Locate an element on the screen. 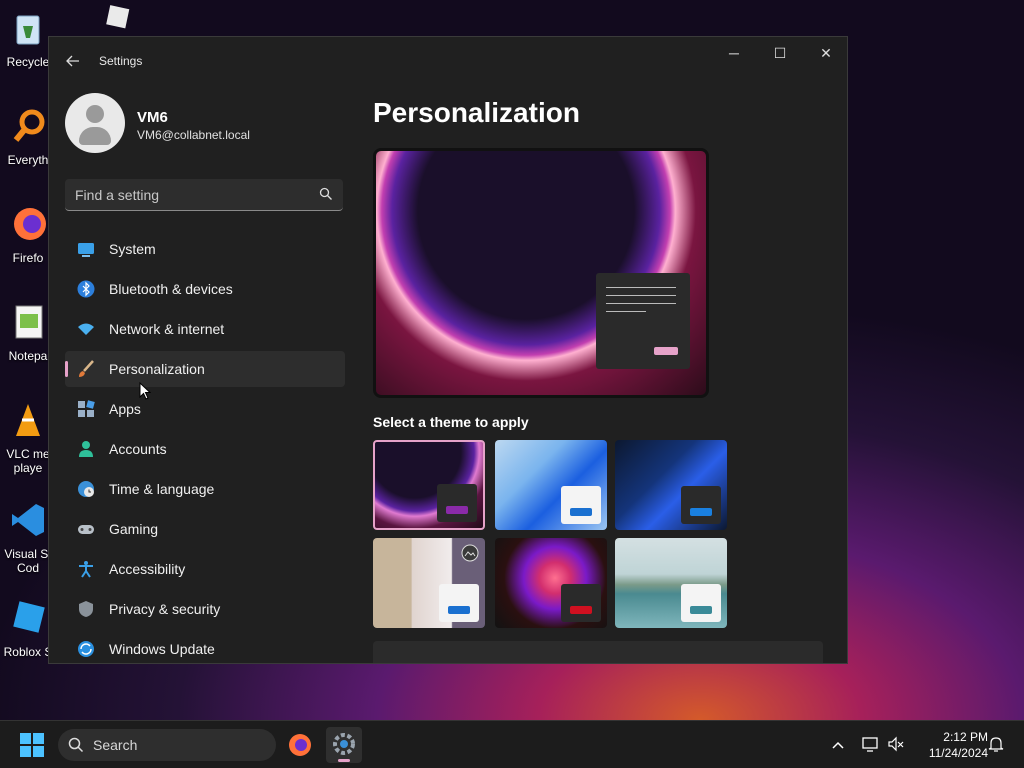 The width and height of the screenshot is (1024, 768). nav-label: Gaming is located at coordinates (134, 529).